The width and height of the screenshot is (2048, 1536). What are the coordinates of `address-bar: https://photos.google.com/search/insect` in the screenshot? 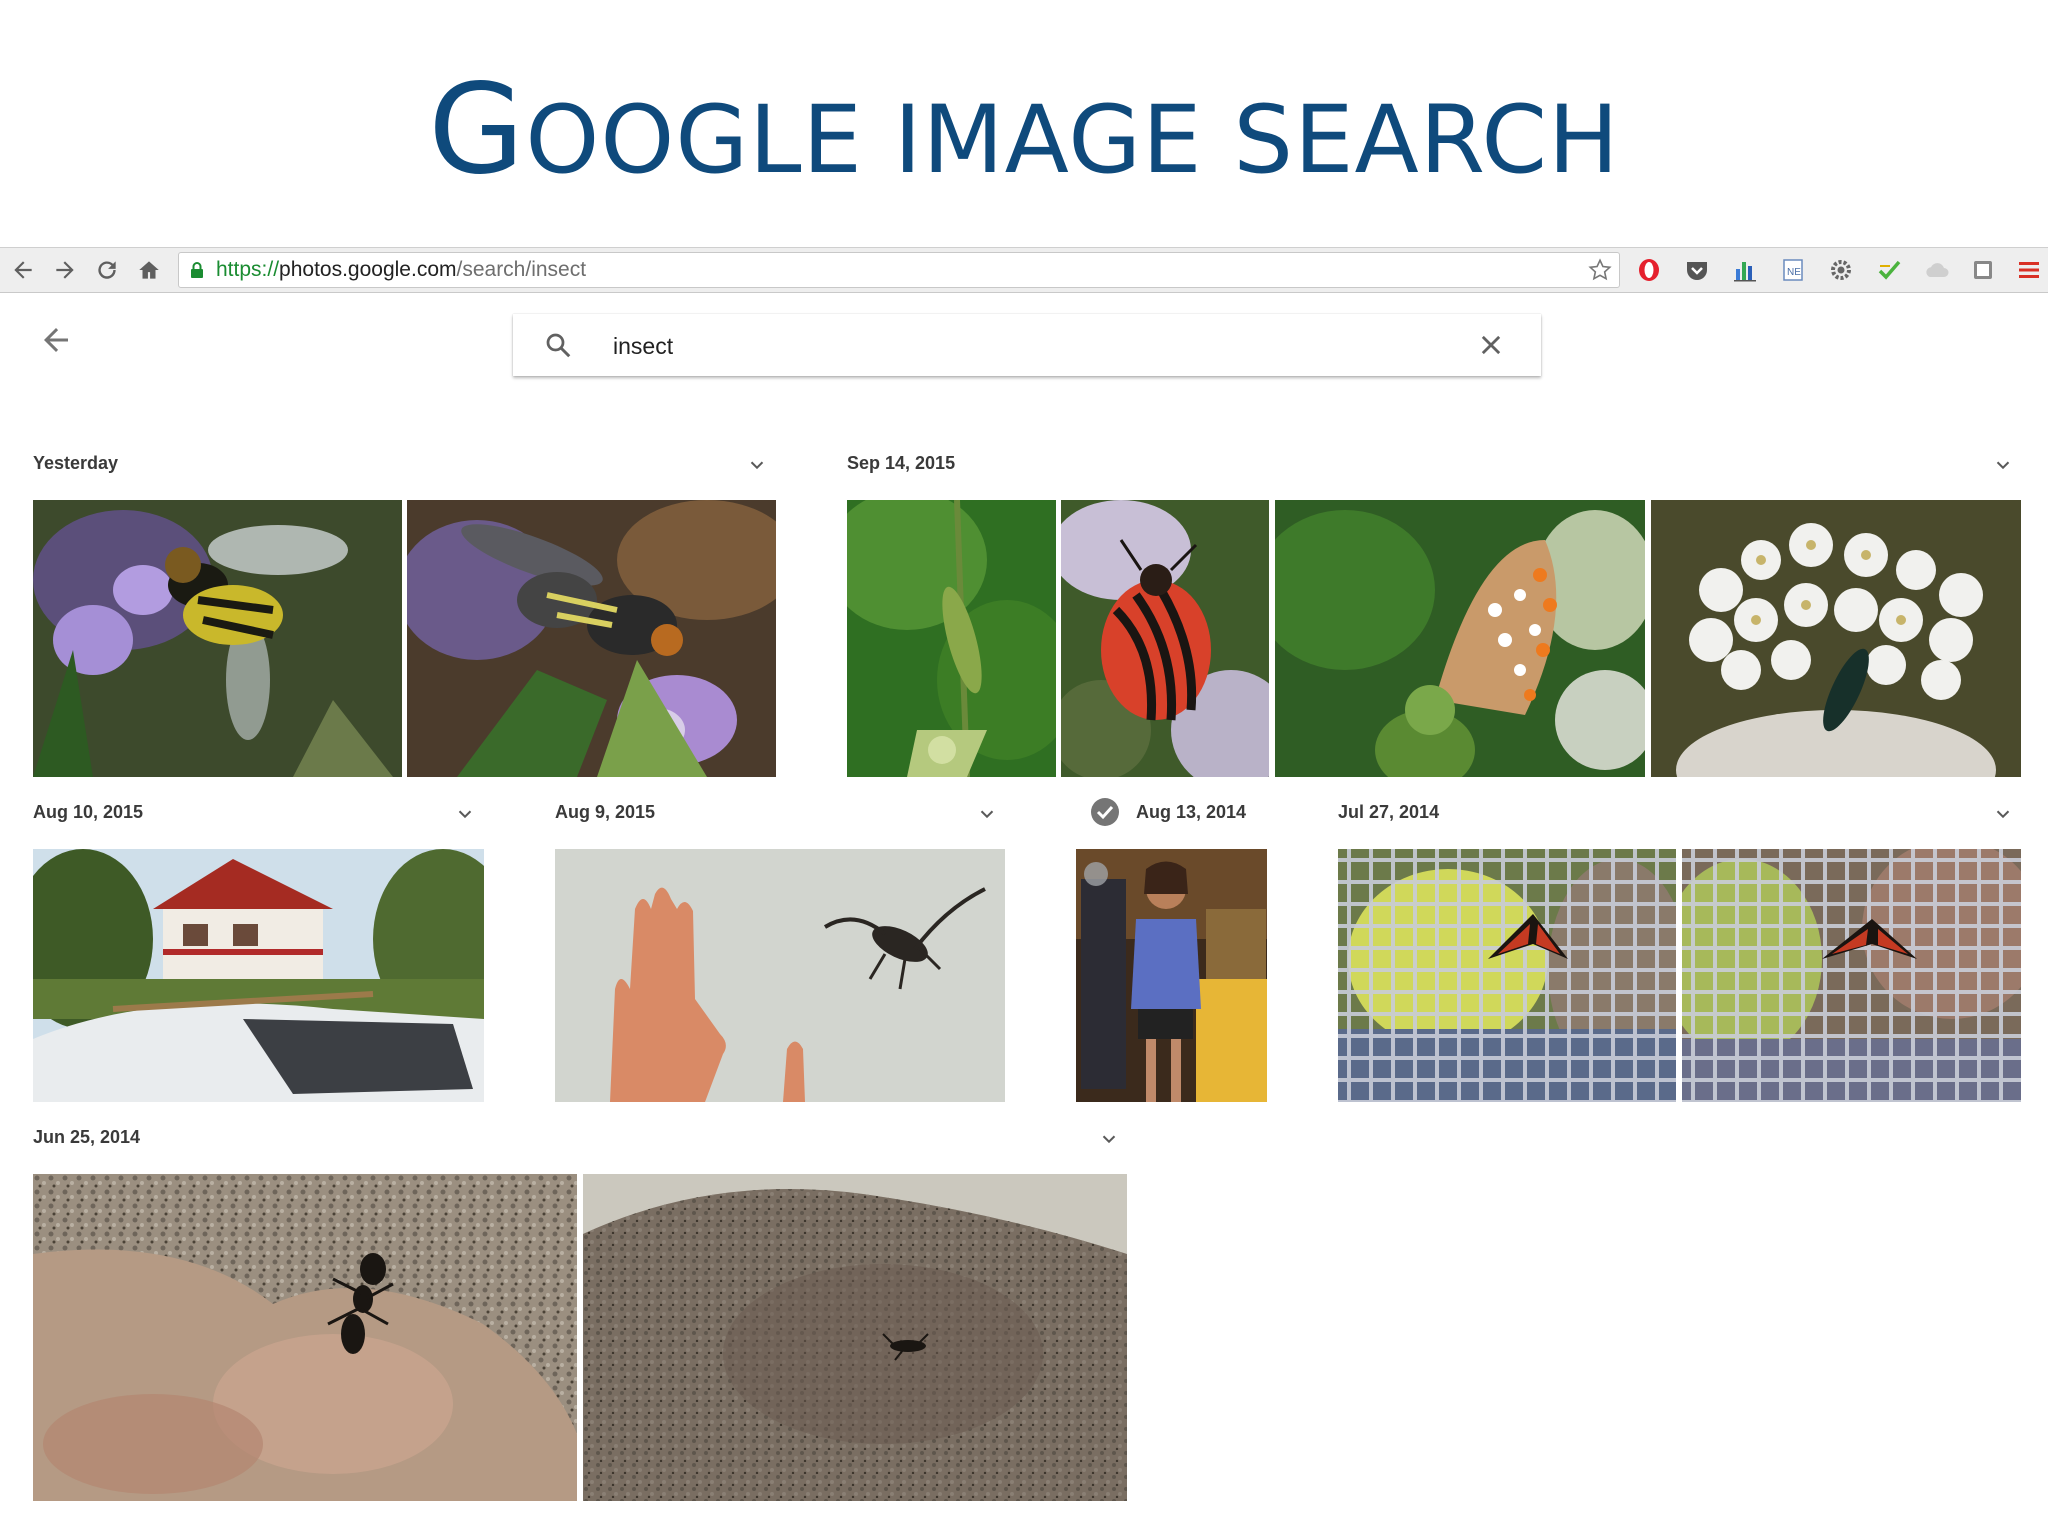 It's located at (899, 270).